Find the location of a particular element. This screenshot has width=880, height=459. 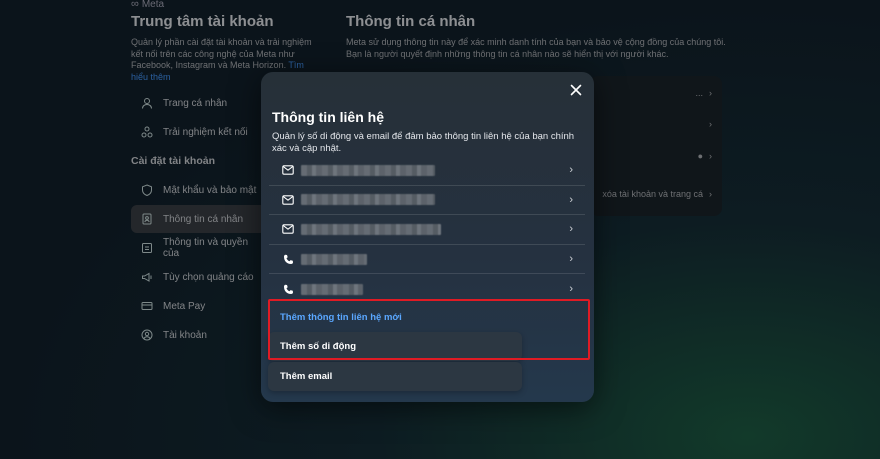

dialog-title: Thông tin liên hệ is located at coordinates (328, 117).